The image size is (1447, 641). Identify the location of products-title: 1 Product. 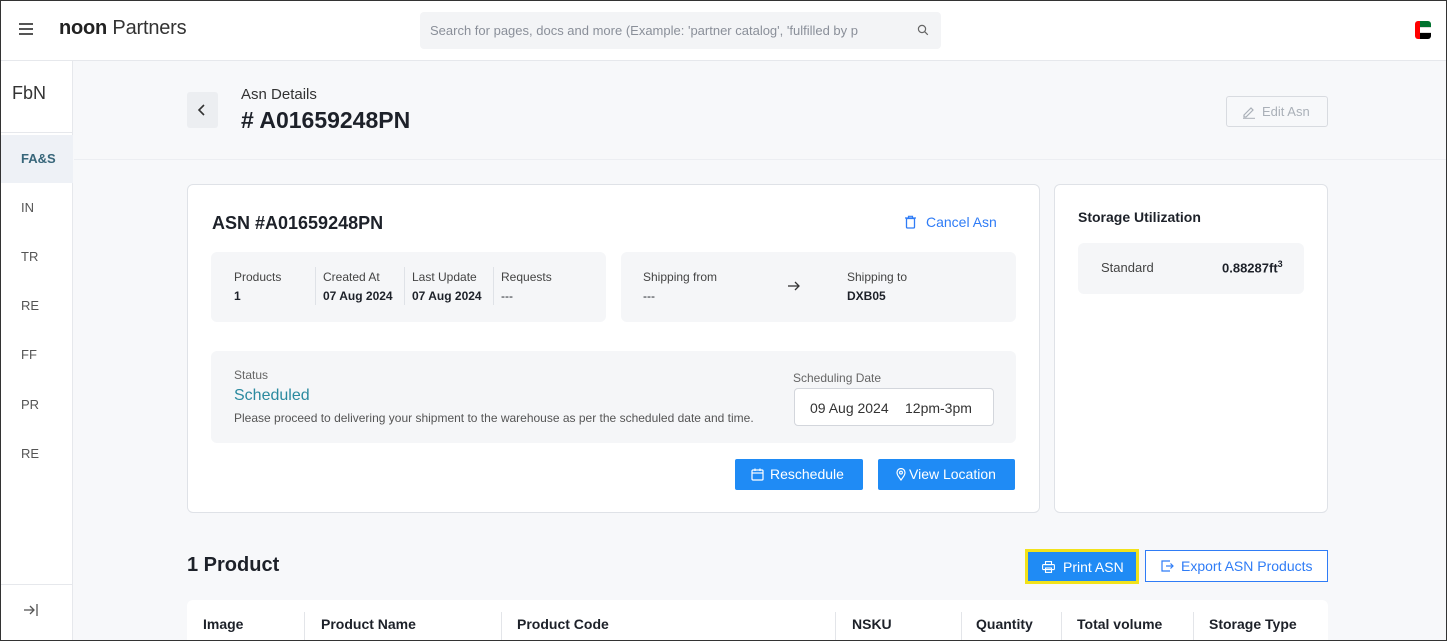
(233, 565).